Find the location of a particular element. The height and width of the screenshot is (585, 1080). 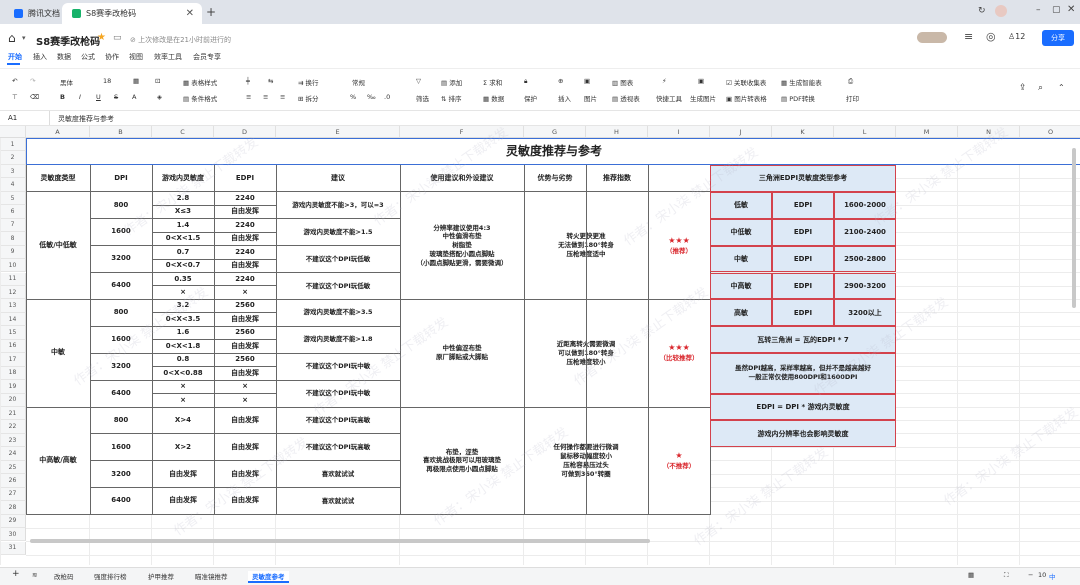

font-color-icon: A is located at coordinates (134, 97).